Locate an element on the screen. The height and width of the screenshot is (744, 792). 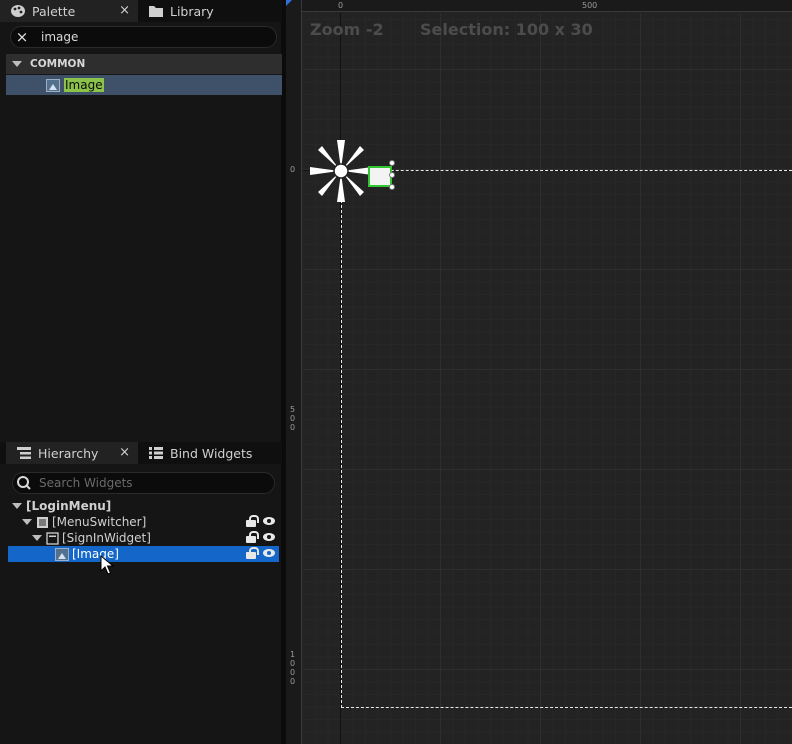
tab-bind-widgets: Bind Widgets is located at coordinates (210, 453).